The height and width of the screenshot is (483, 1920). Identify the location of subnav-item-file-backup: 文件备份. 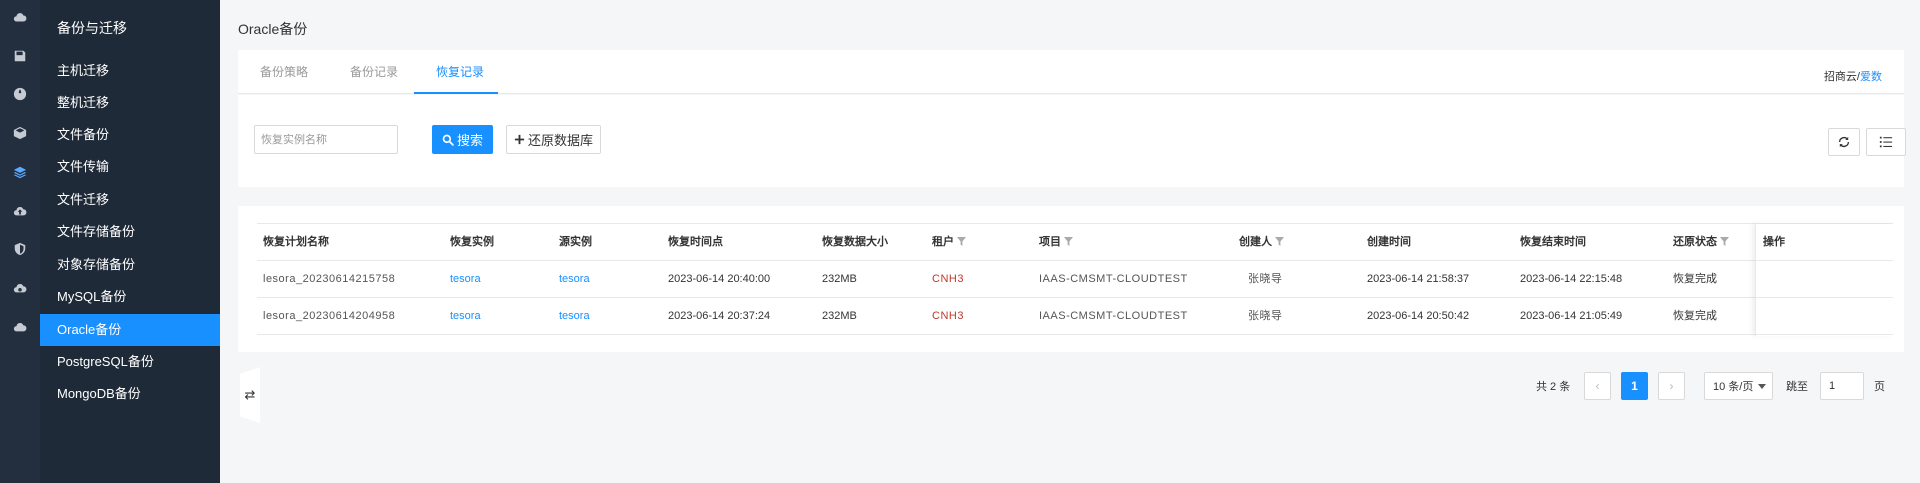
(130, 135).